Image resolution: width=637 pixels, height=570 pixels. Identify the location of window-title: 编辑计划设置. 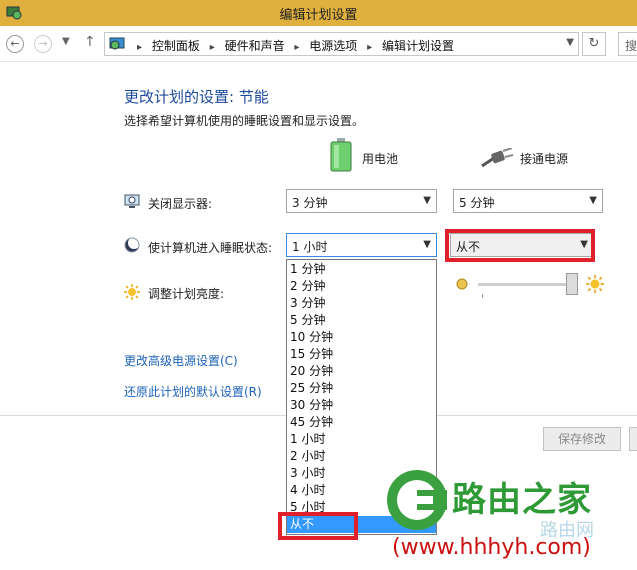
(318, 15).